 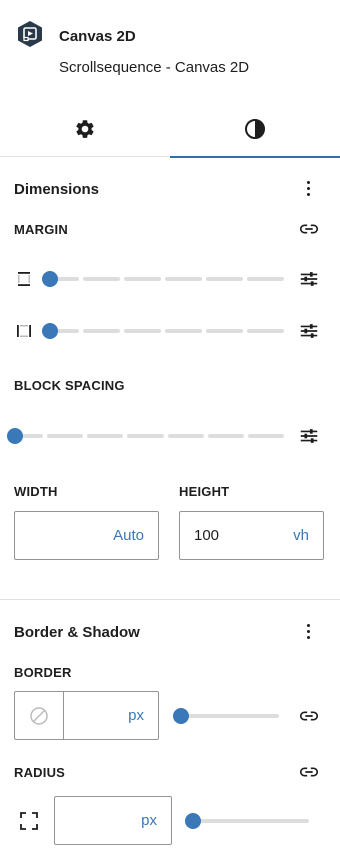 I want to click on border-style-button, so click(x=39, y=715).